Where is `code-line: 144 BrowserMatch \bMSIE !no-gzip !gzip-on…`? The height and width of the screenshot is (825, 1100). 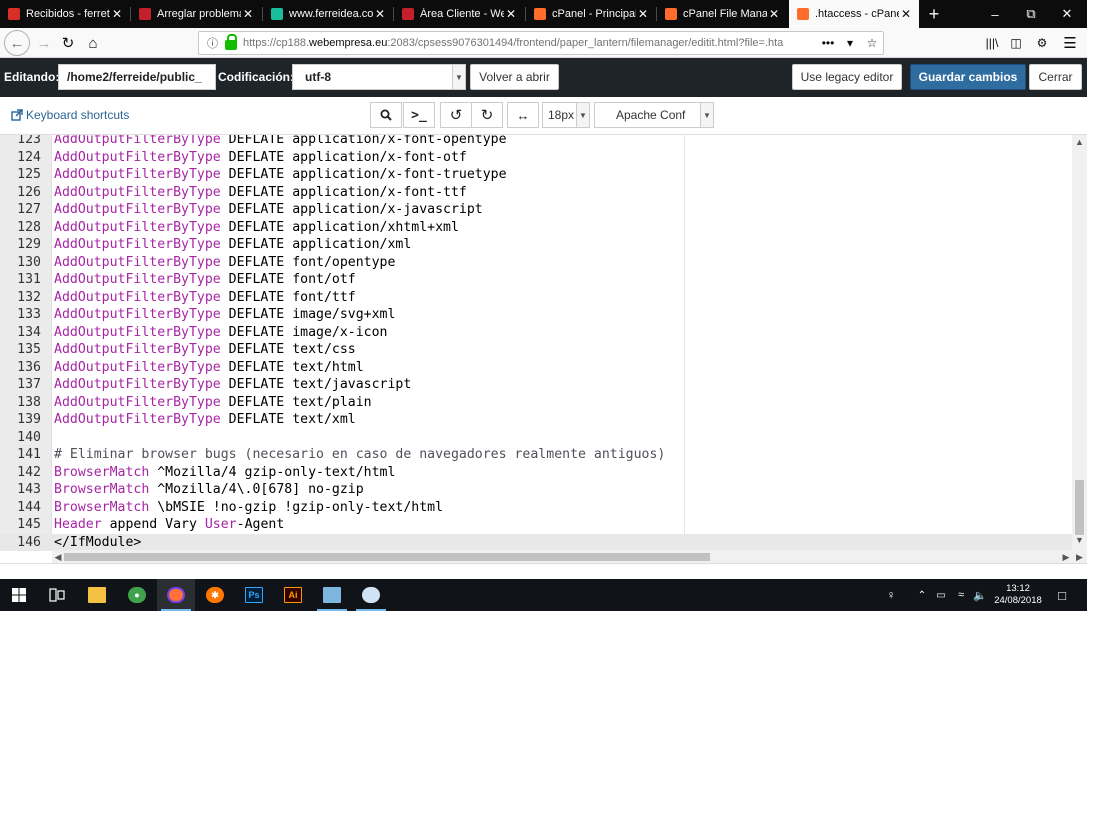 code-line: 144 BrowserMatch \bMSIE !no-gzip !gzip-on… is located at coordinates (536, 508).